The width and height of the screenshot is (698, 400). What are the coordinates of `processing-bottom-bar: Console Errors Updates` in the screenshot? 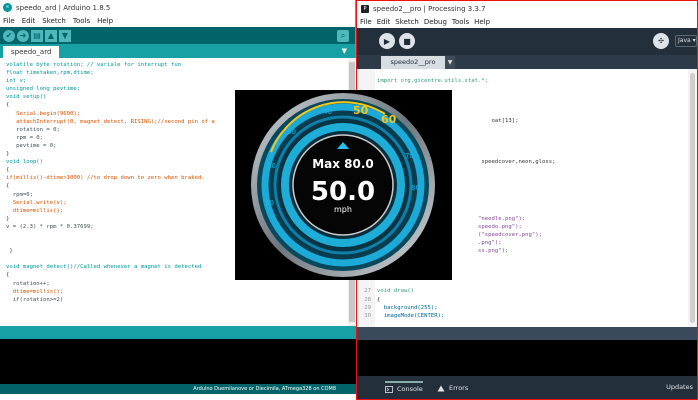 It's located at (527, 387).